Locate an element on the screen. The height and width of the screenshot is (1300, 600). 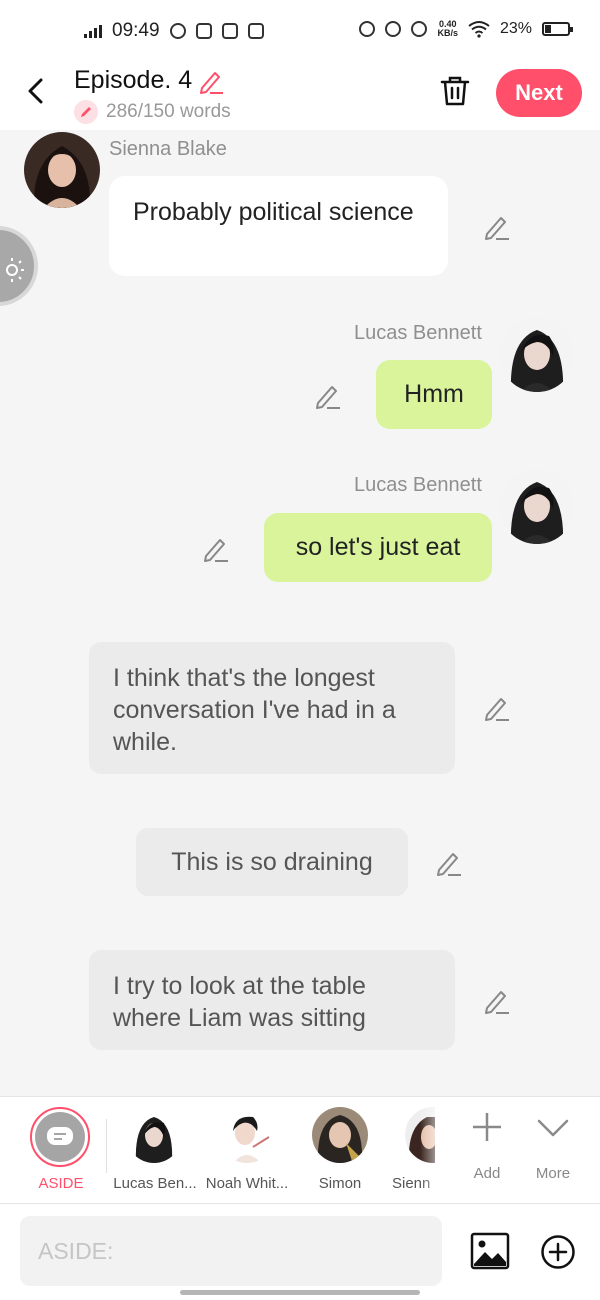
next-button: Next is located at coordinates (539, 93).